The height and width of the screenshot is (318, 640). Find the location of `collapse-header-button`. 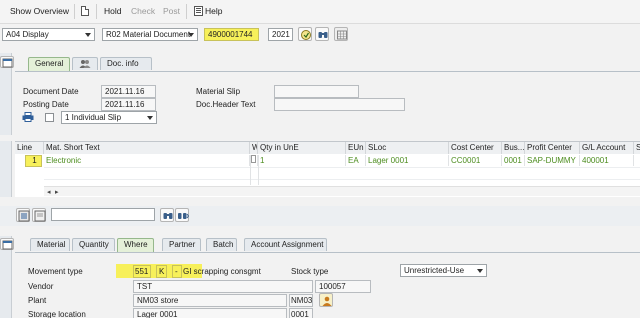

collapse-header-button is located at coordinates (7, 62).